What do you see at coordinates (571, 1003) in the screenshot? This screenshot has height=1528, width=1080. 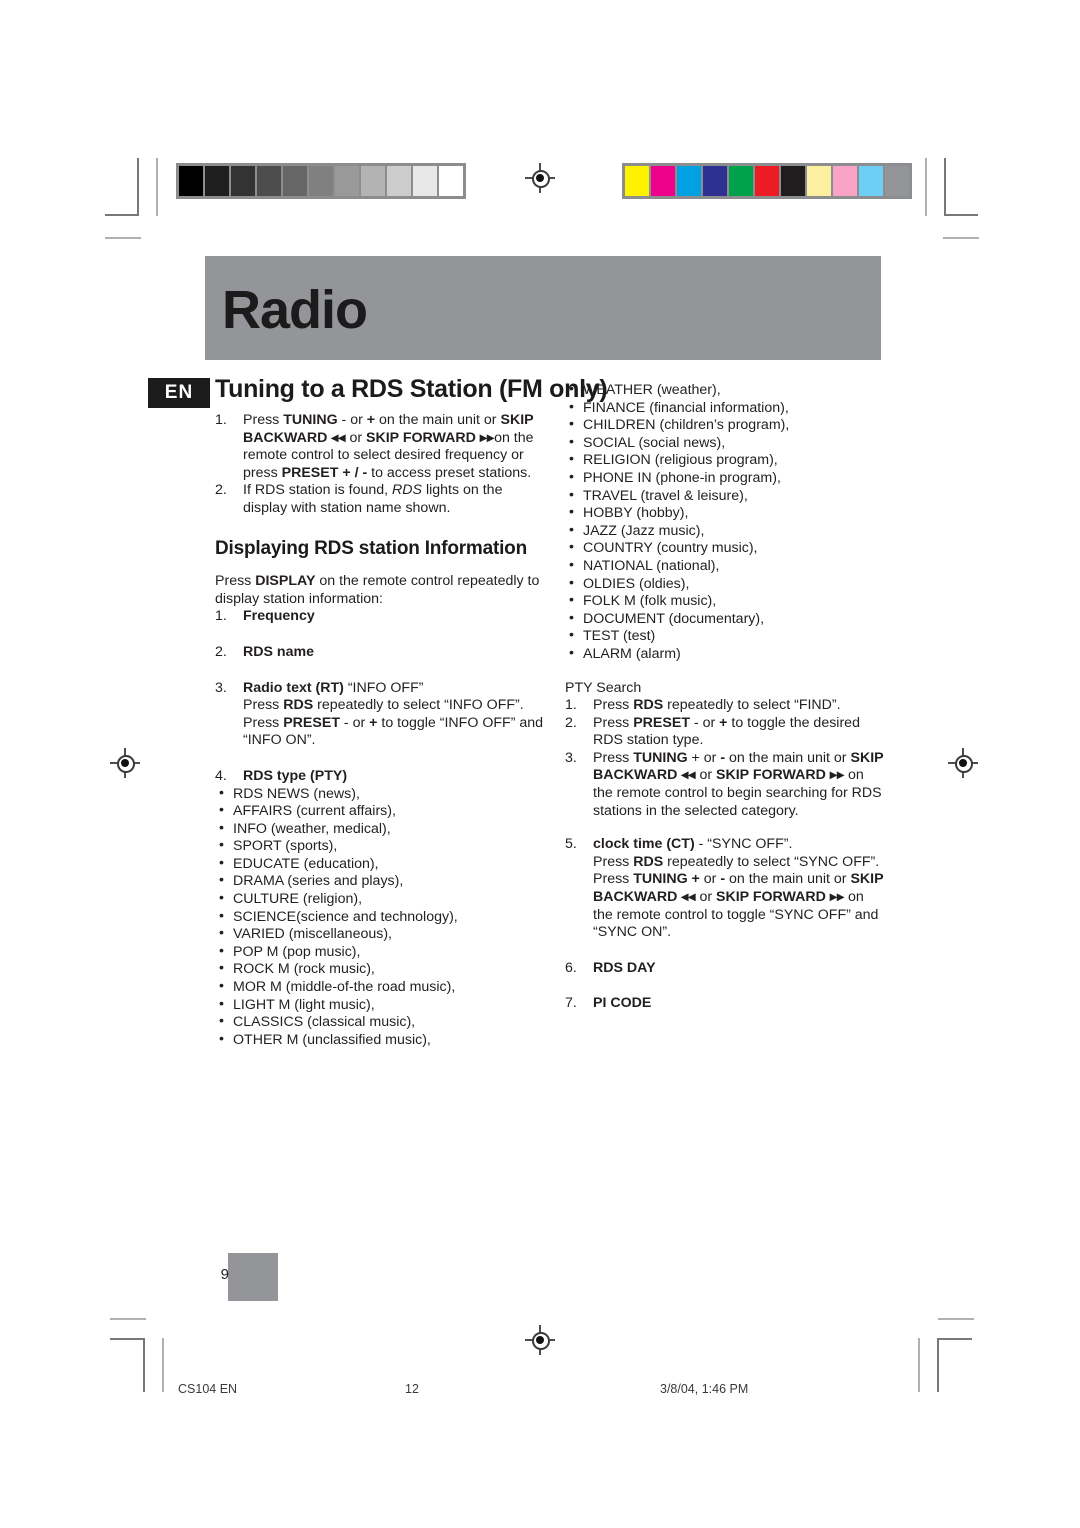 I see `item-number: 7.` at bounding box center [571, 1003].